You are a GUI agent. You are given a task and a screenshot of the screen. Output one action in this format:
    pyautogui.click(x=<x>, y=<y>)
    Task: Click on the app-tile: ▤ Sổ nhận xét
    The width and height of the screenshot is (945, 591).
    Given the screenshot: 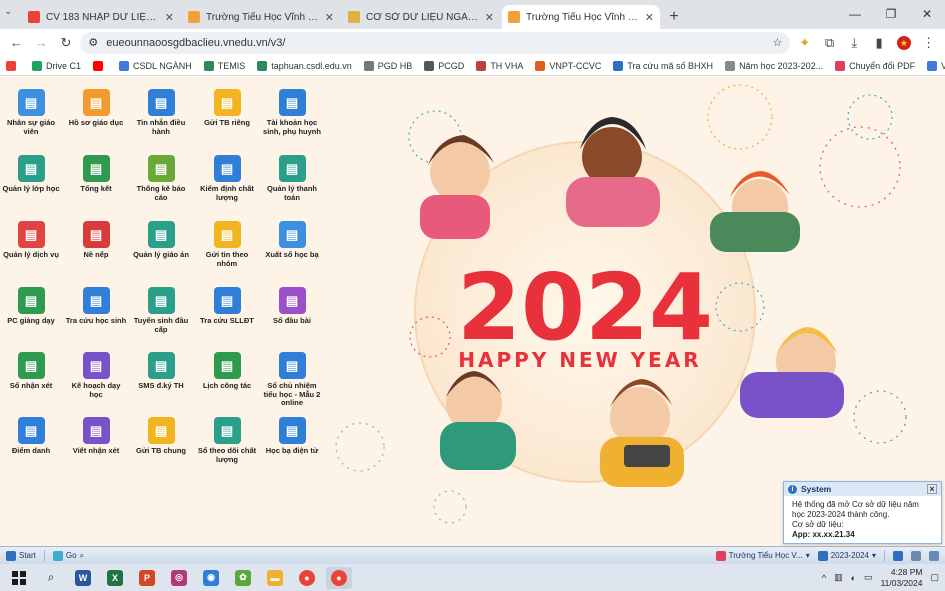 What is the action you would take?
    pyautogui.click(x=31, y=371)
    